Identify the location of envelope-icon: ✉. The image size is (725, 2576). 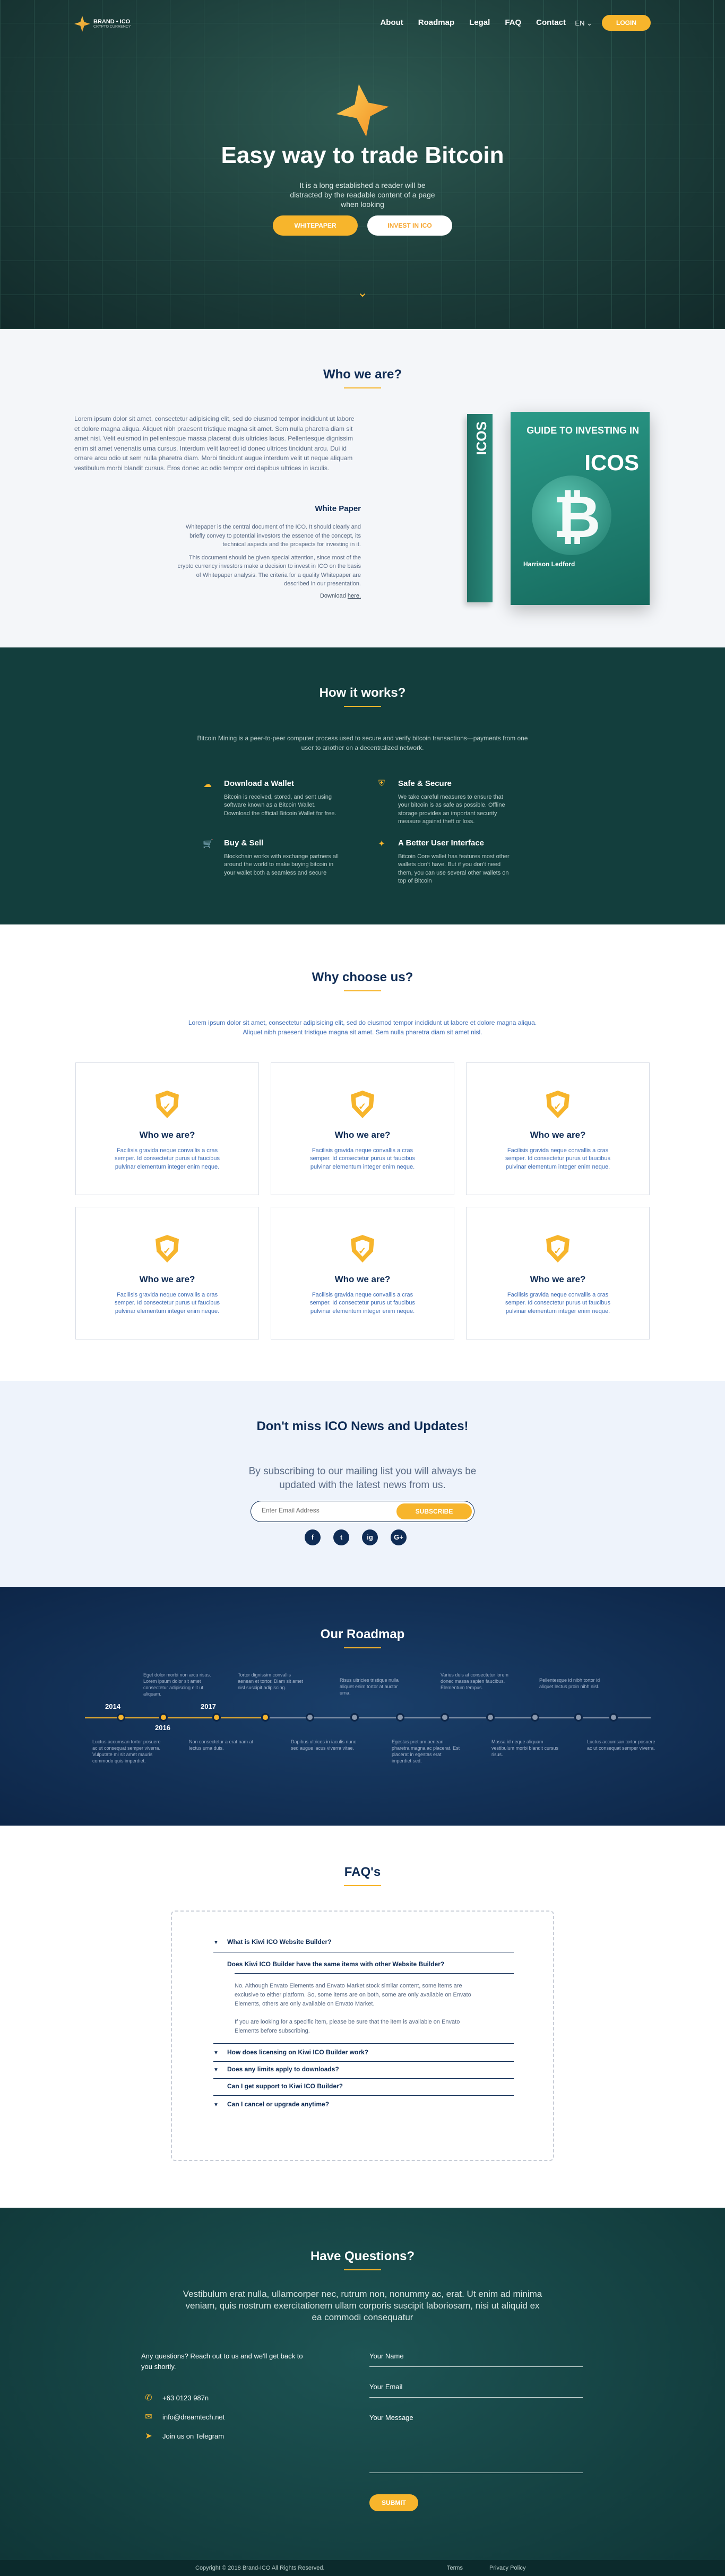
(148, 2417).